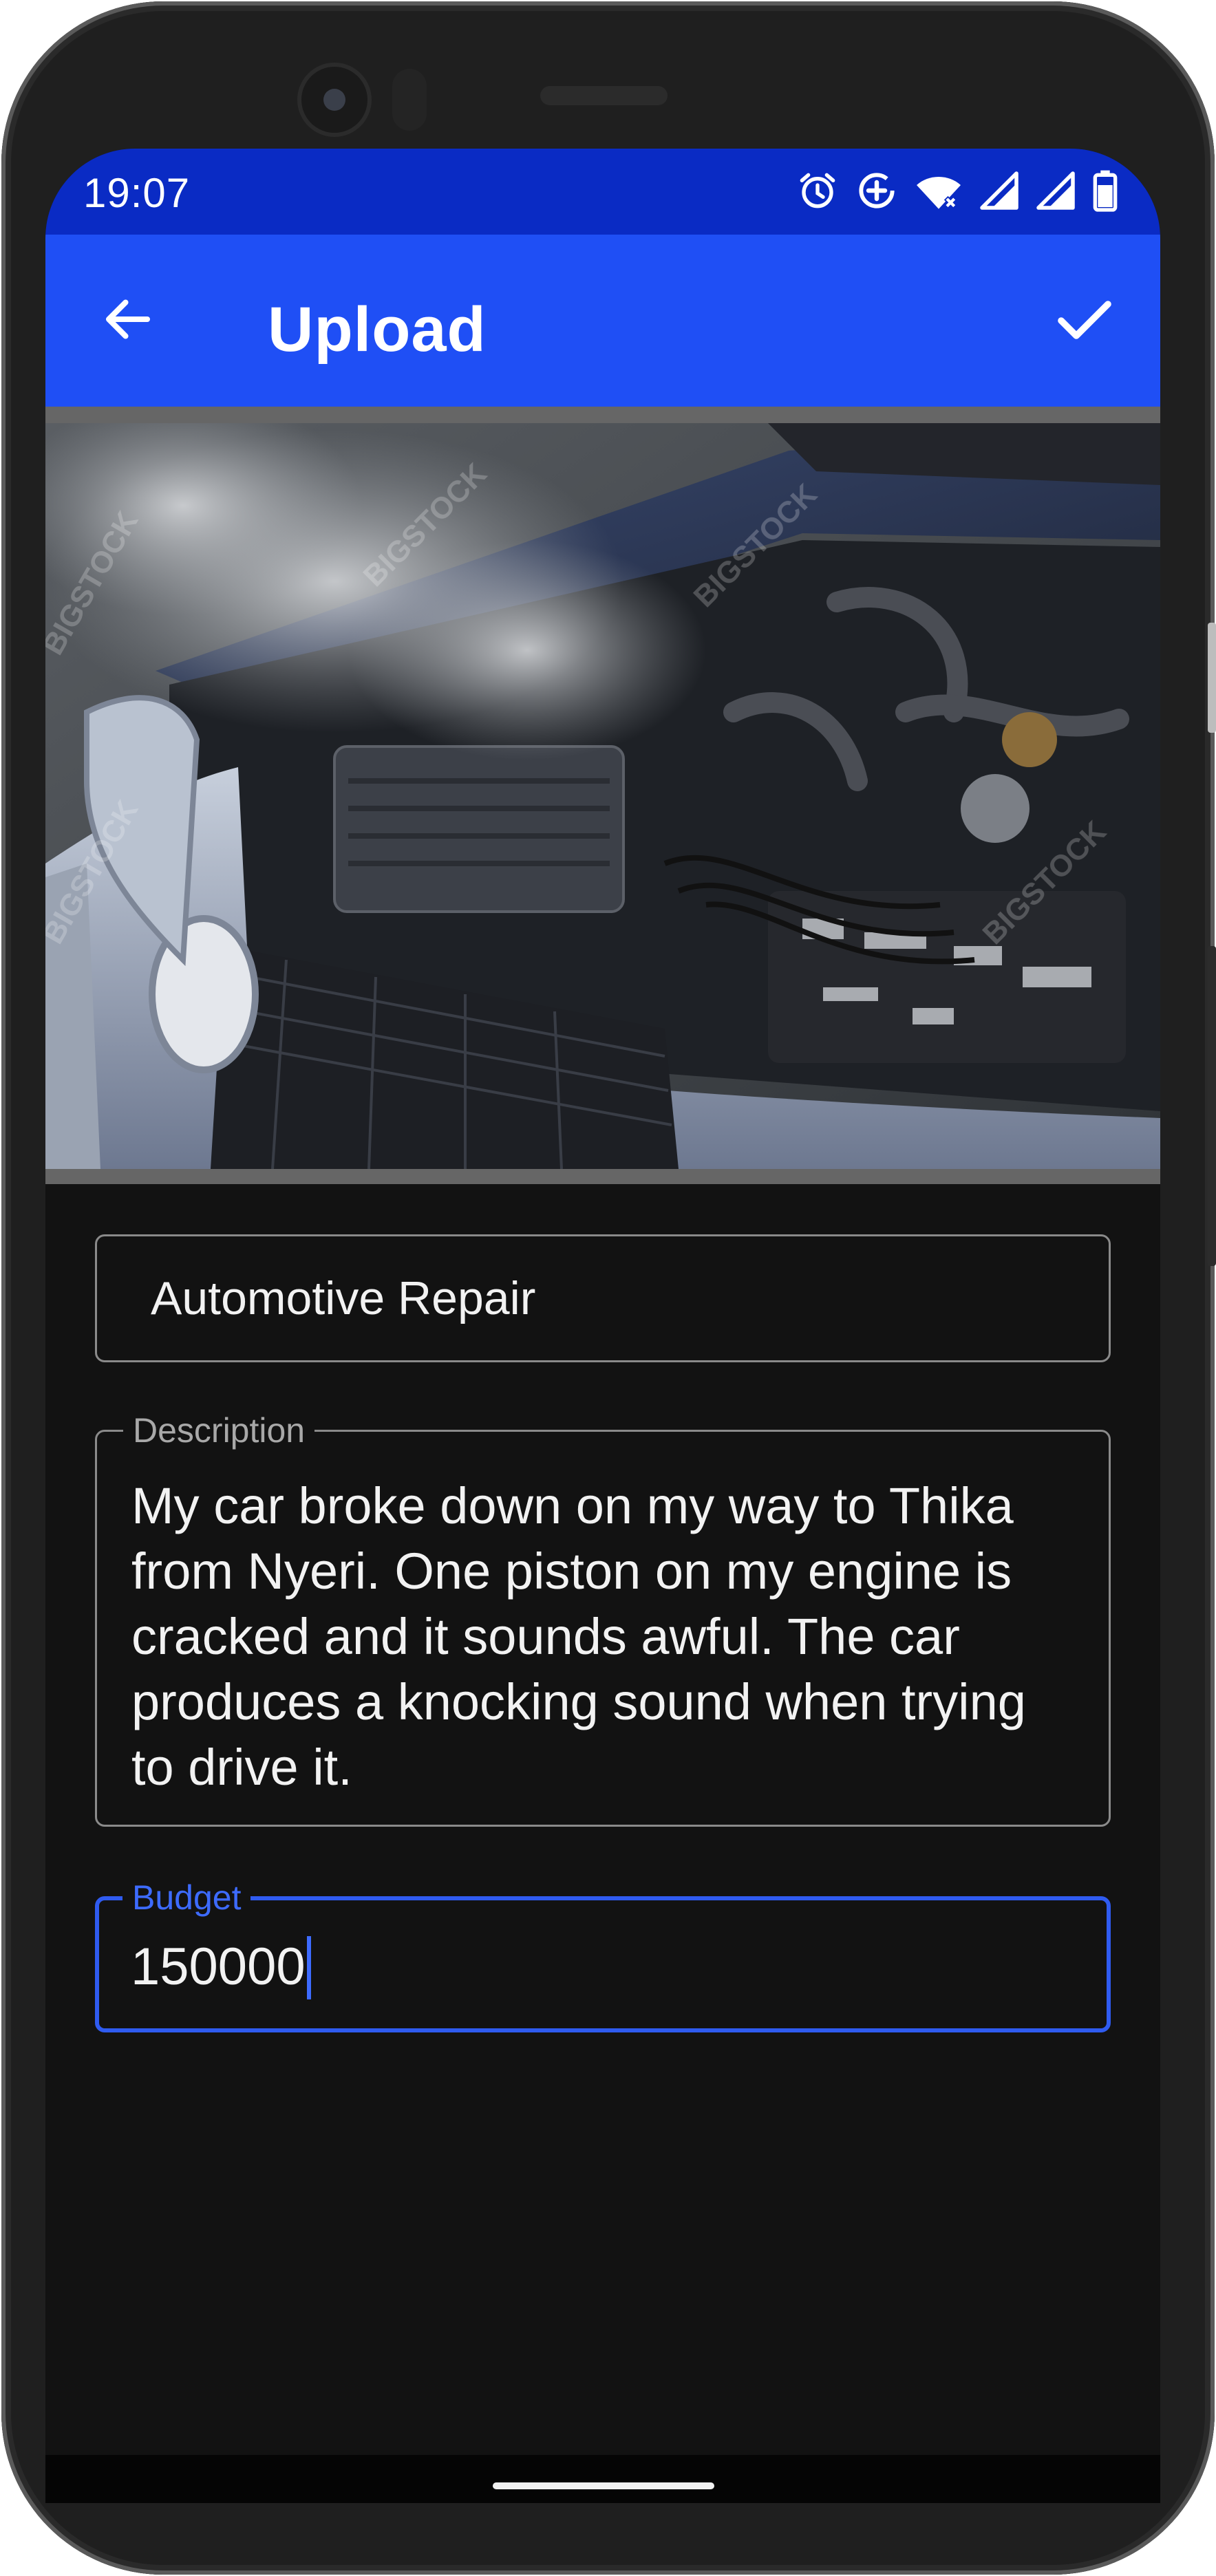  Describe the element at coordinates (187, 1898) in the screenshot. I see `budget-label: Budget` at that location.